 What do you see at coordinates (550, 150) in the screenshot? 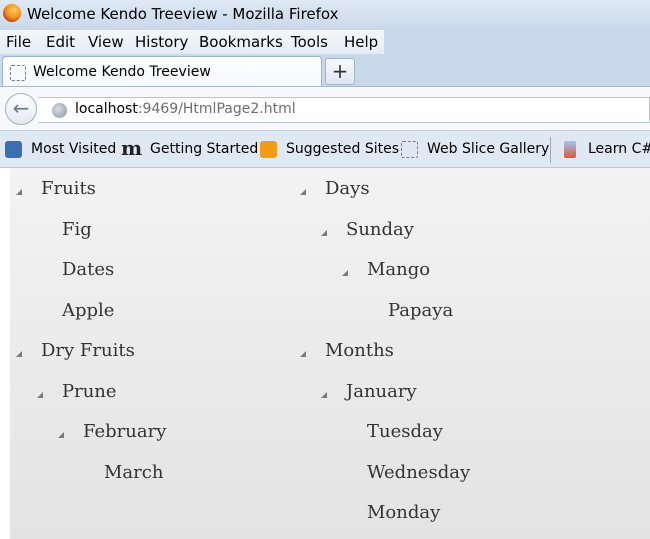
I see `bookmark-separator` at bounding box center [550, 150].